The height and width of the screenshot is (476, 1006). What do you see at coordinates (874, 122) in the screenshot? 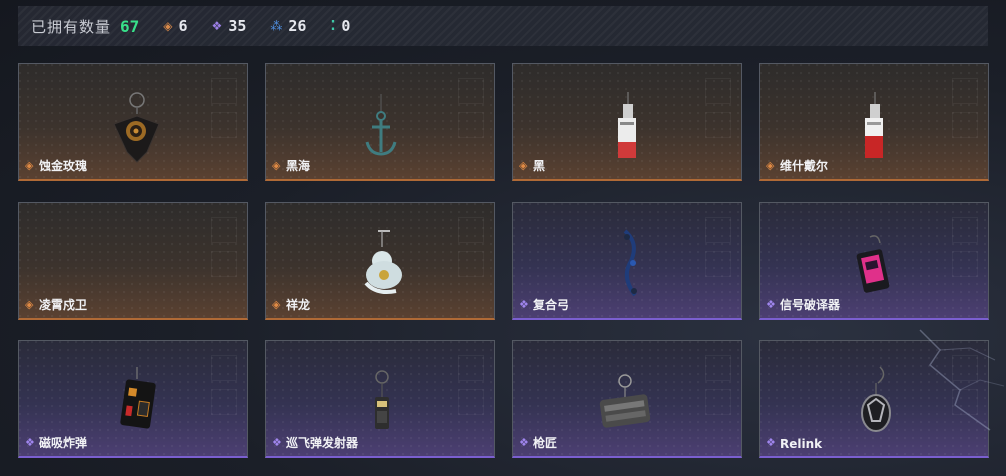
I see `charm-card: ◈ 维什戴尔` at bounding box center [874, 122].